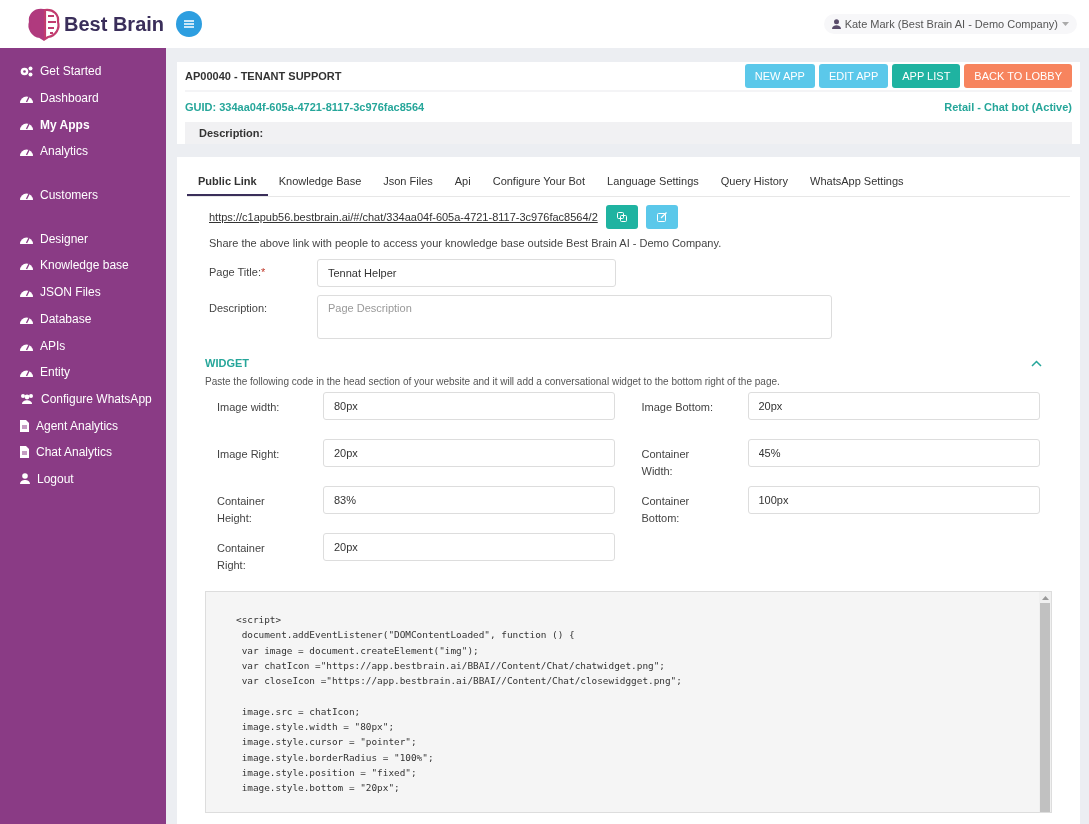 The width and height of the screenshot is (1089, 824). What do you see at coordinates (893, 500) in the screenshot?
I see `widget-field: 100px` at bounding box center [893, 500].